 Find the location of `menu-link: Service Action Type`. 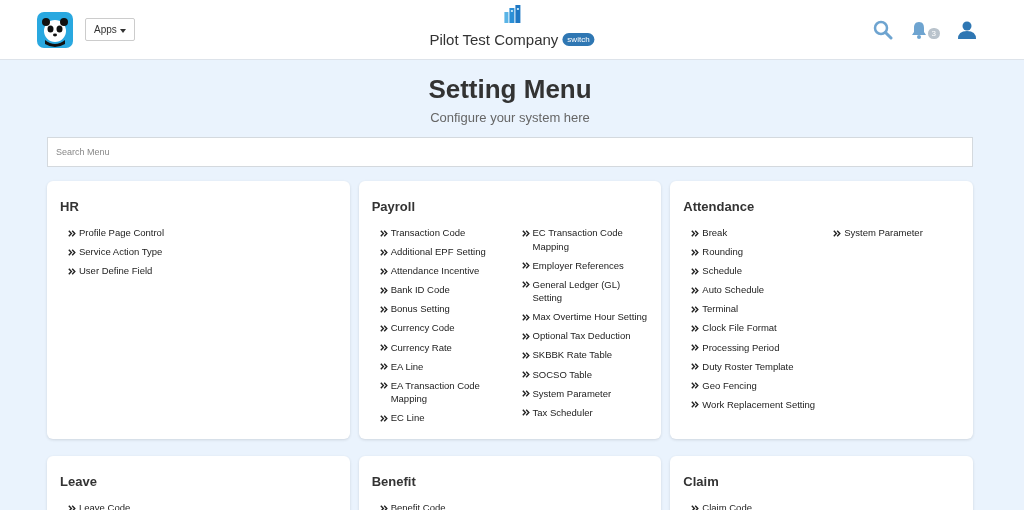

menu-link: Service Action Type is located at coordinates (121, 252).